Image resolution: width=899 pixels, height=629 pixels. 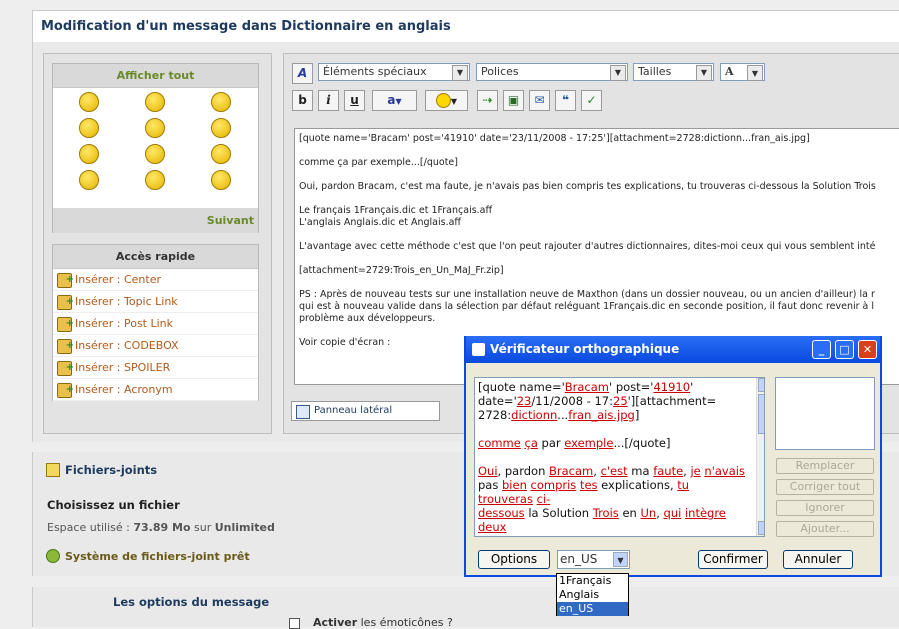 What do you see at coordinates (742, 72) in the screenshot?
I see `font-color-select: A ▼` at bounding box center [742, 72].